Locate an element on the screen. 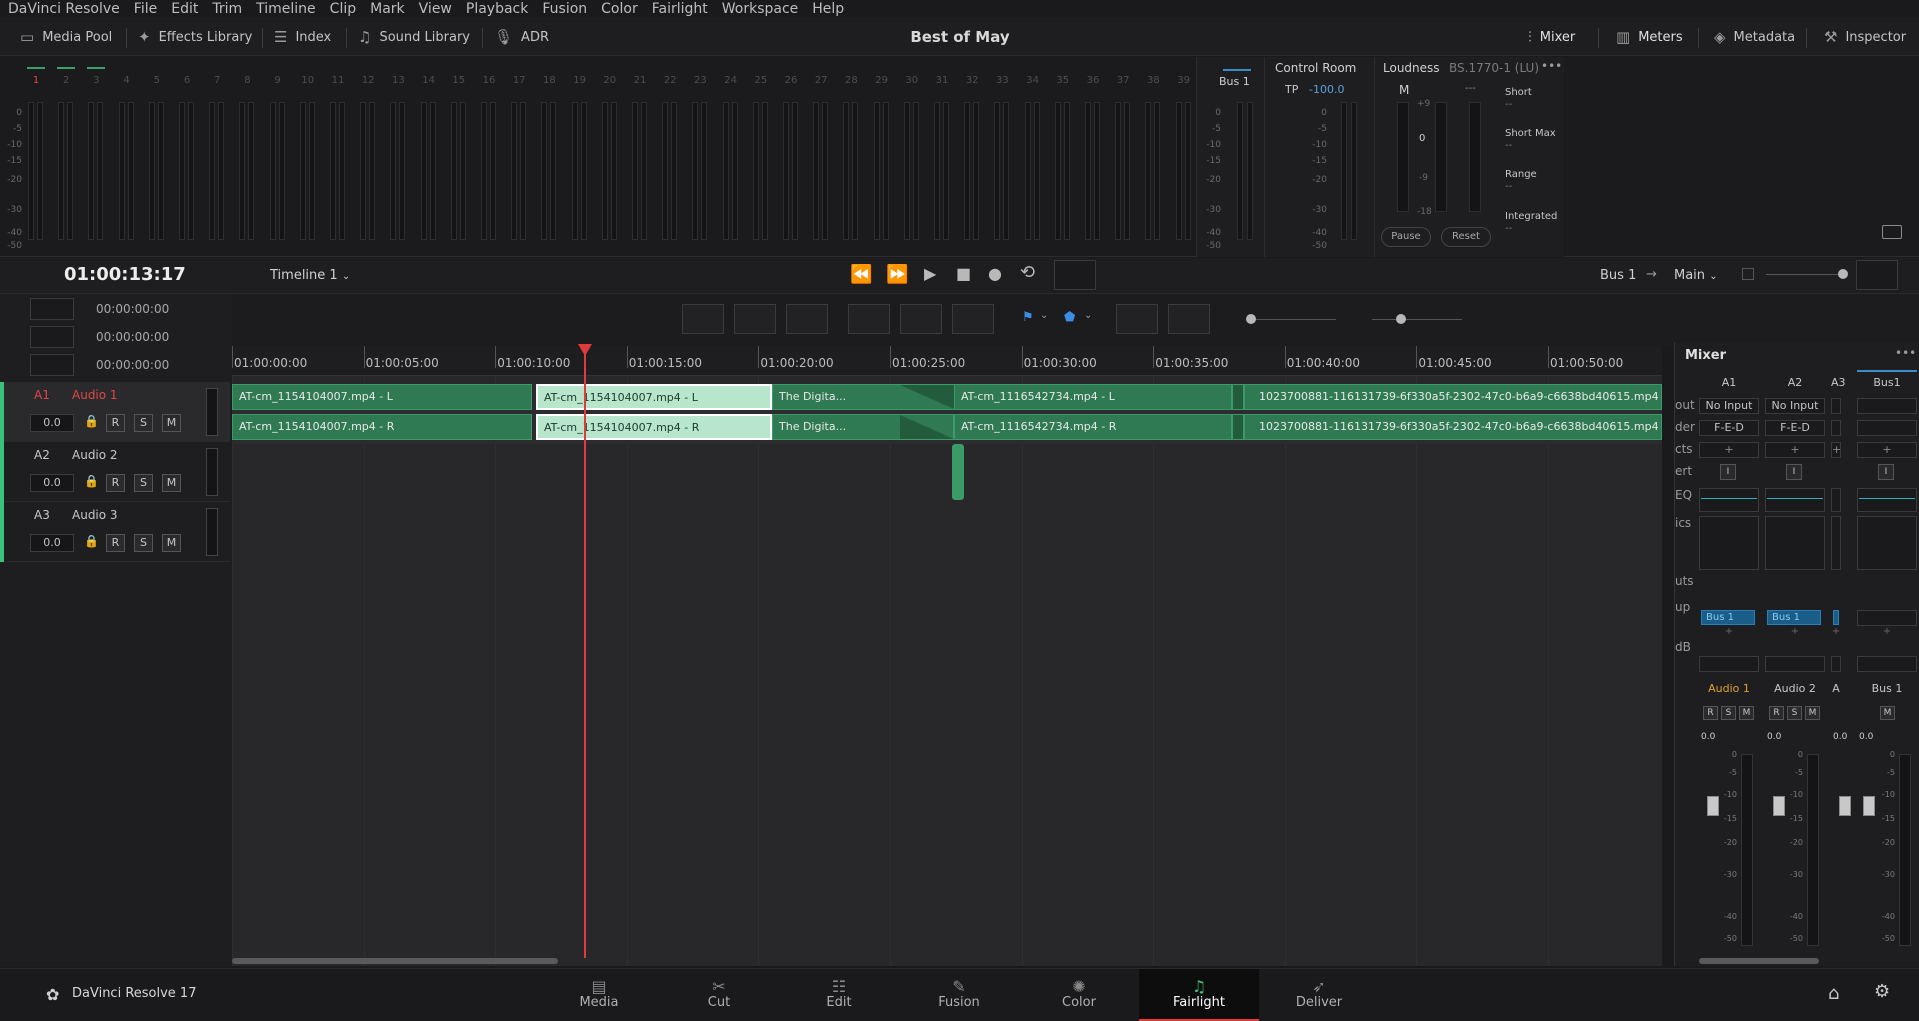  tool-snap is located at coordinates (869, 319).